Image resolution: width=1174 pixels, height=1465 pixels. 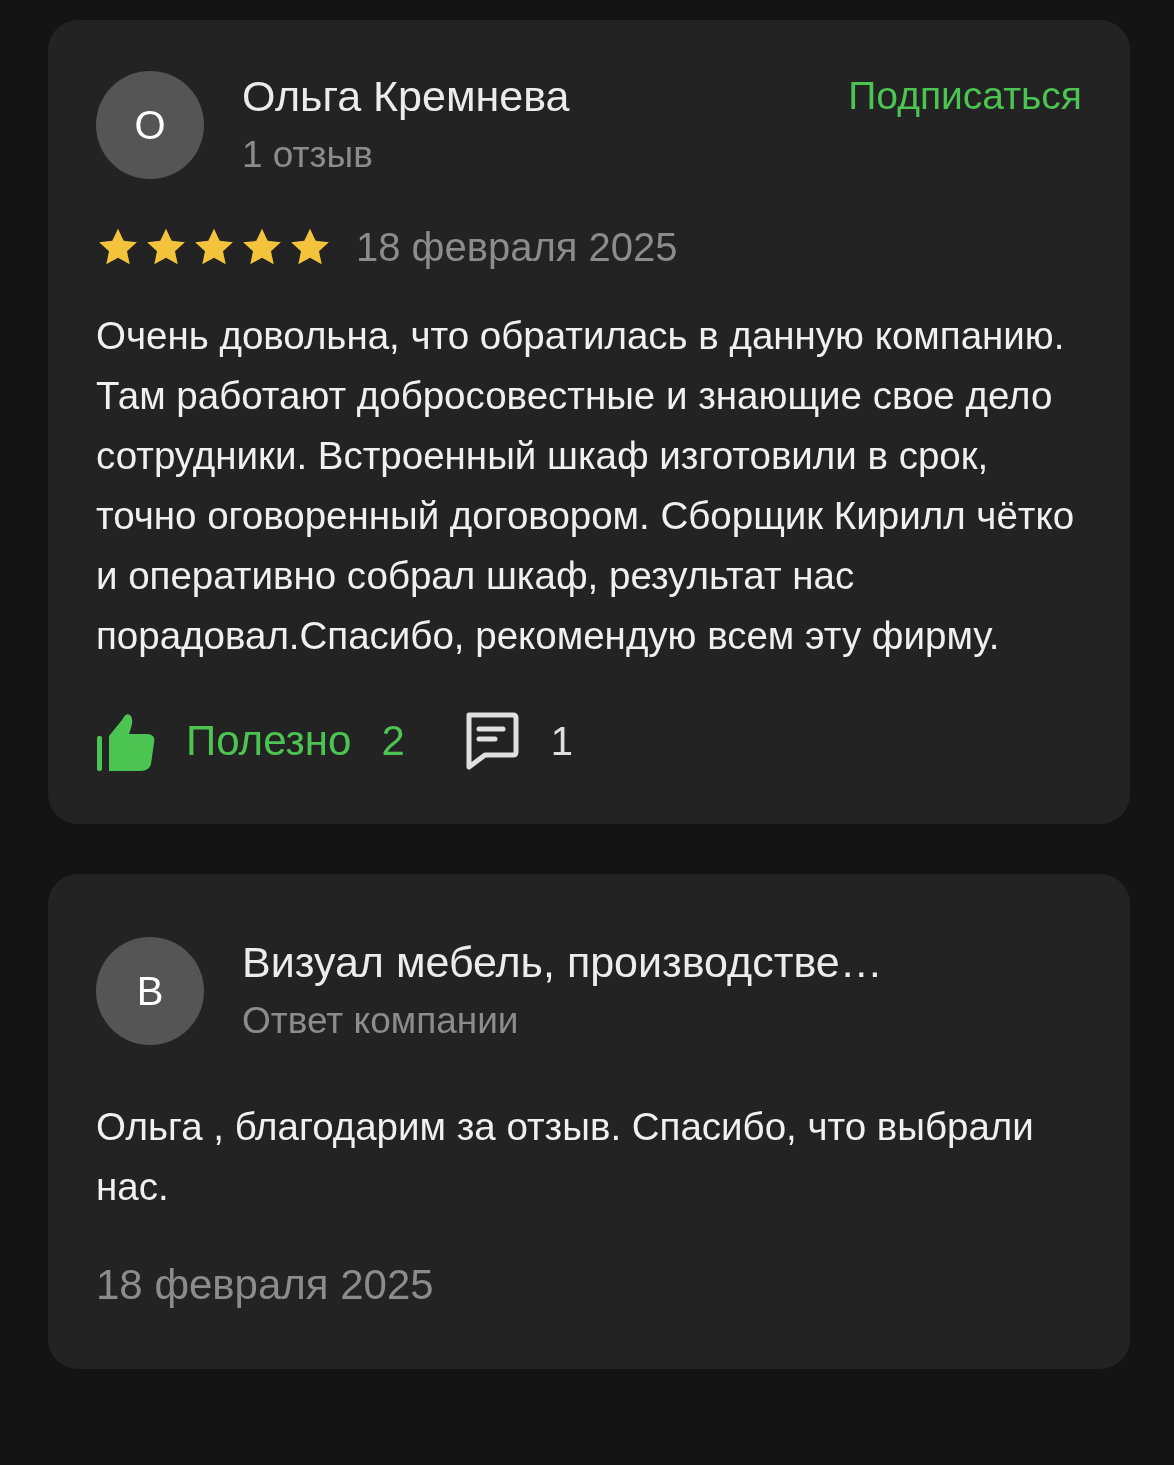 I want to click on review-count: 1 отзыв, so click(x=308, y=155).